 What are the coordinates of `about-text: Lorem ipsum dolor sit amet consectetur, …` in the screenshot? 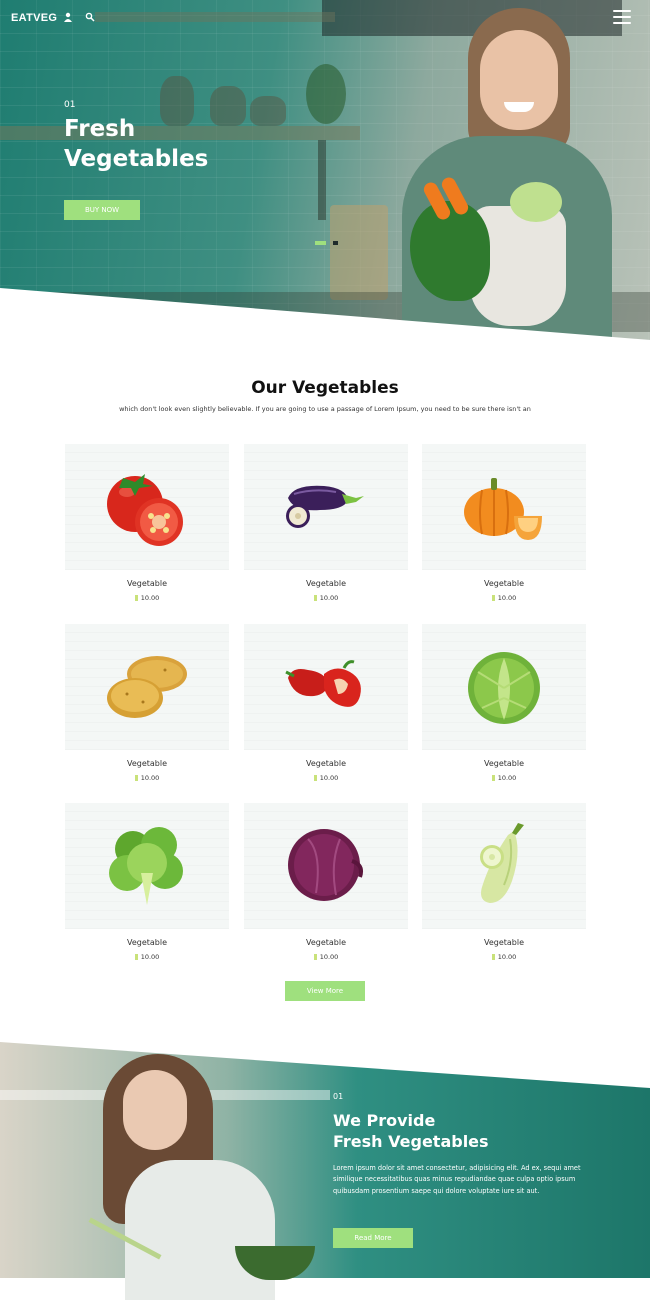 It's located at (457, 1179).